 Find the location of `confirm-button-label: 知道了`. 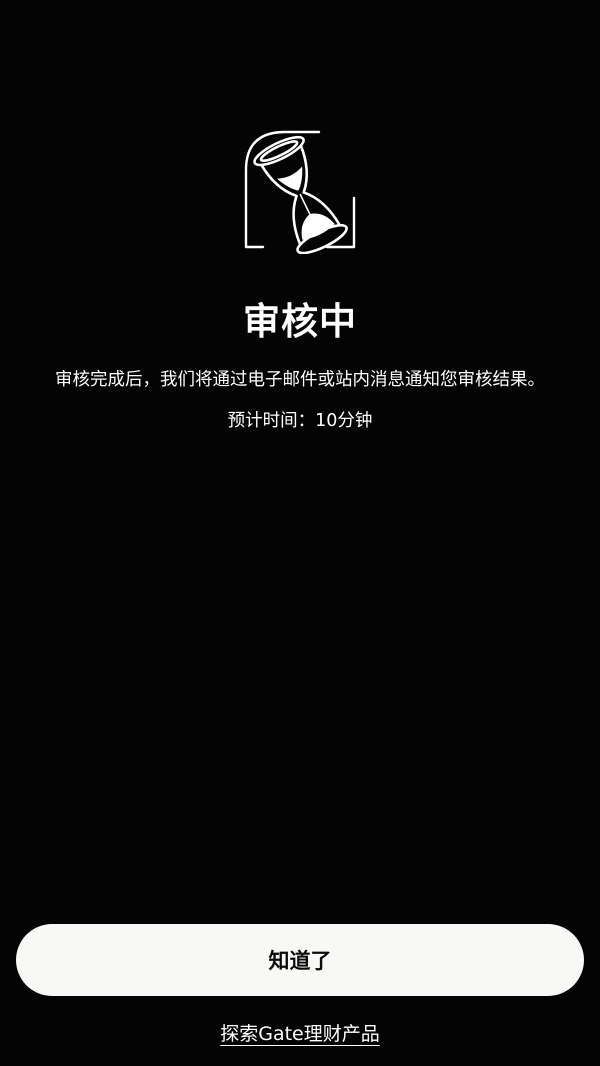

confirm-button-label: 知道了 is located at coordinates (300, 961).